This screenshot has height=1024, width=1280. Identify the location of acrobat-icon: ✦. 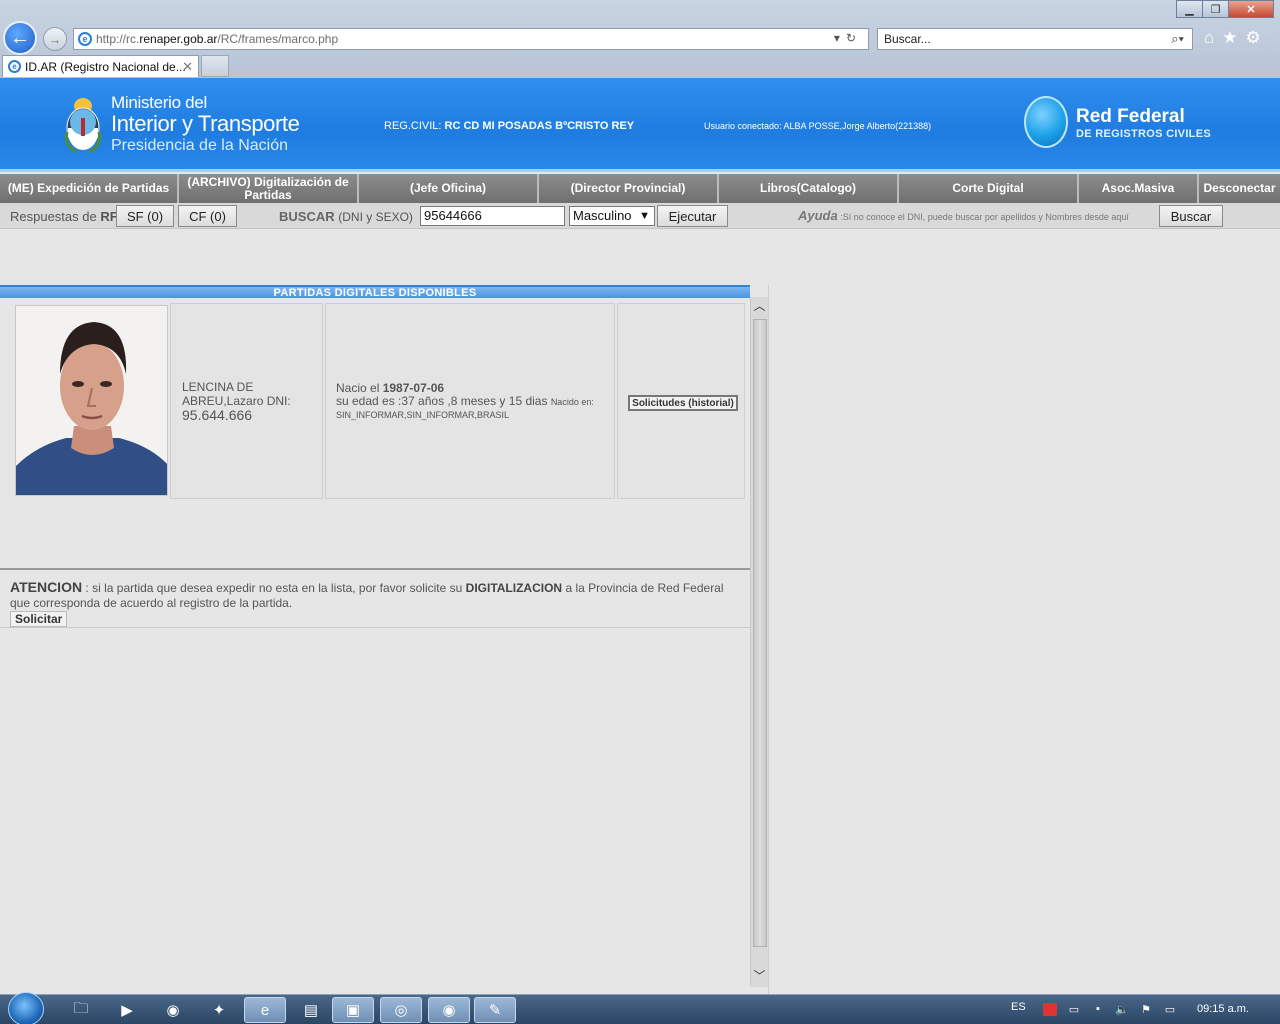
(219, 1010).